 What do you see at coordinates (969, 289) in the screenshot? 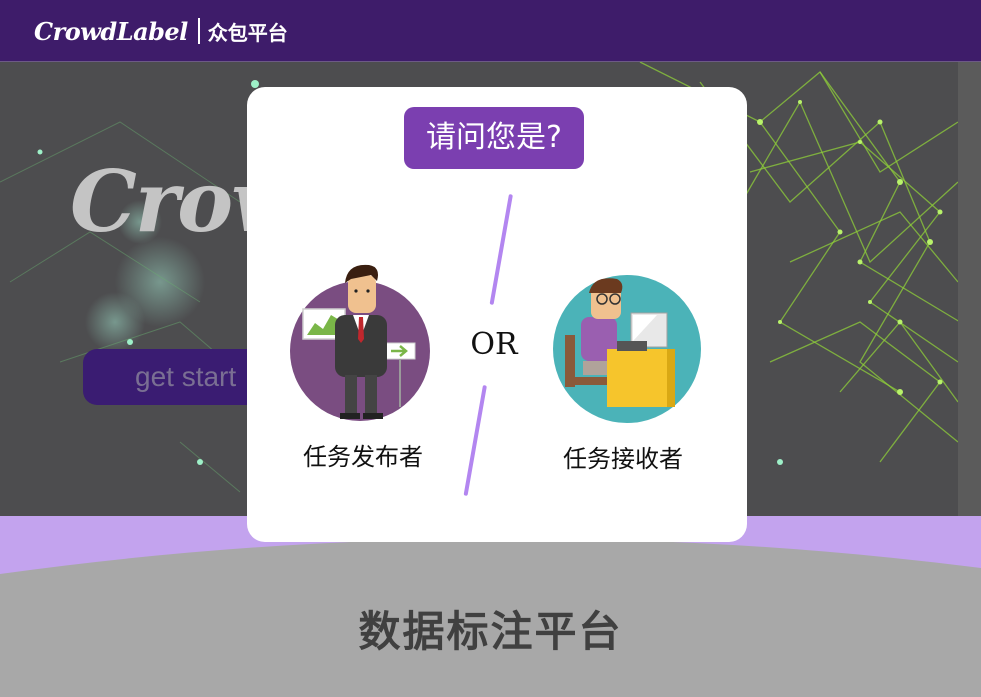
I see `hero-right-strip` at bounding box center [969, 289].